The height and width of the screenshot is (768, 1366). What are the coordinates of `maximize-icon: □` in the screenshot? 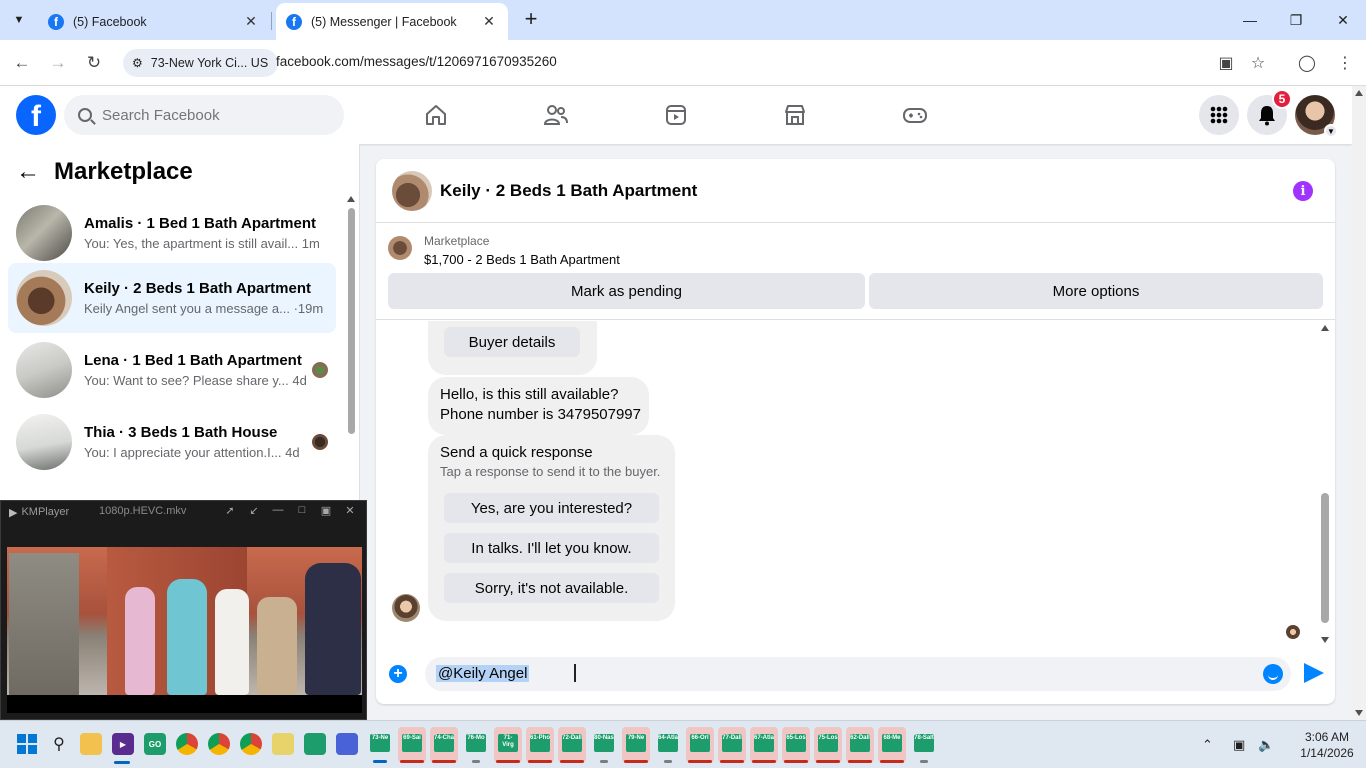 It's located at (302, 510).